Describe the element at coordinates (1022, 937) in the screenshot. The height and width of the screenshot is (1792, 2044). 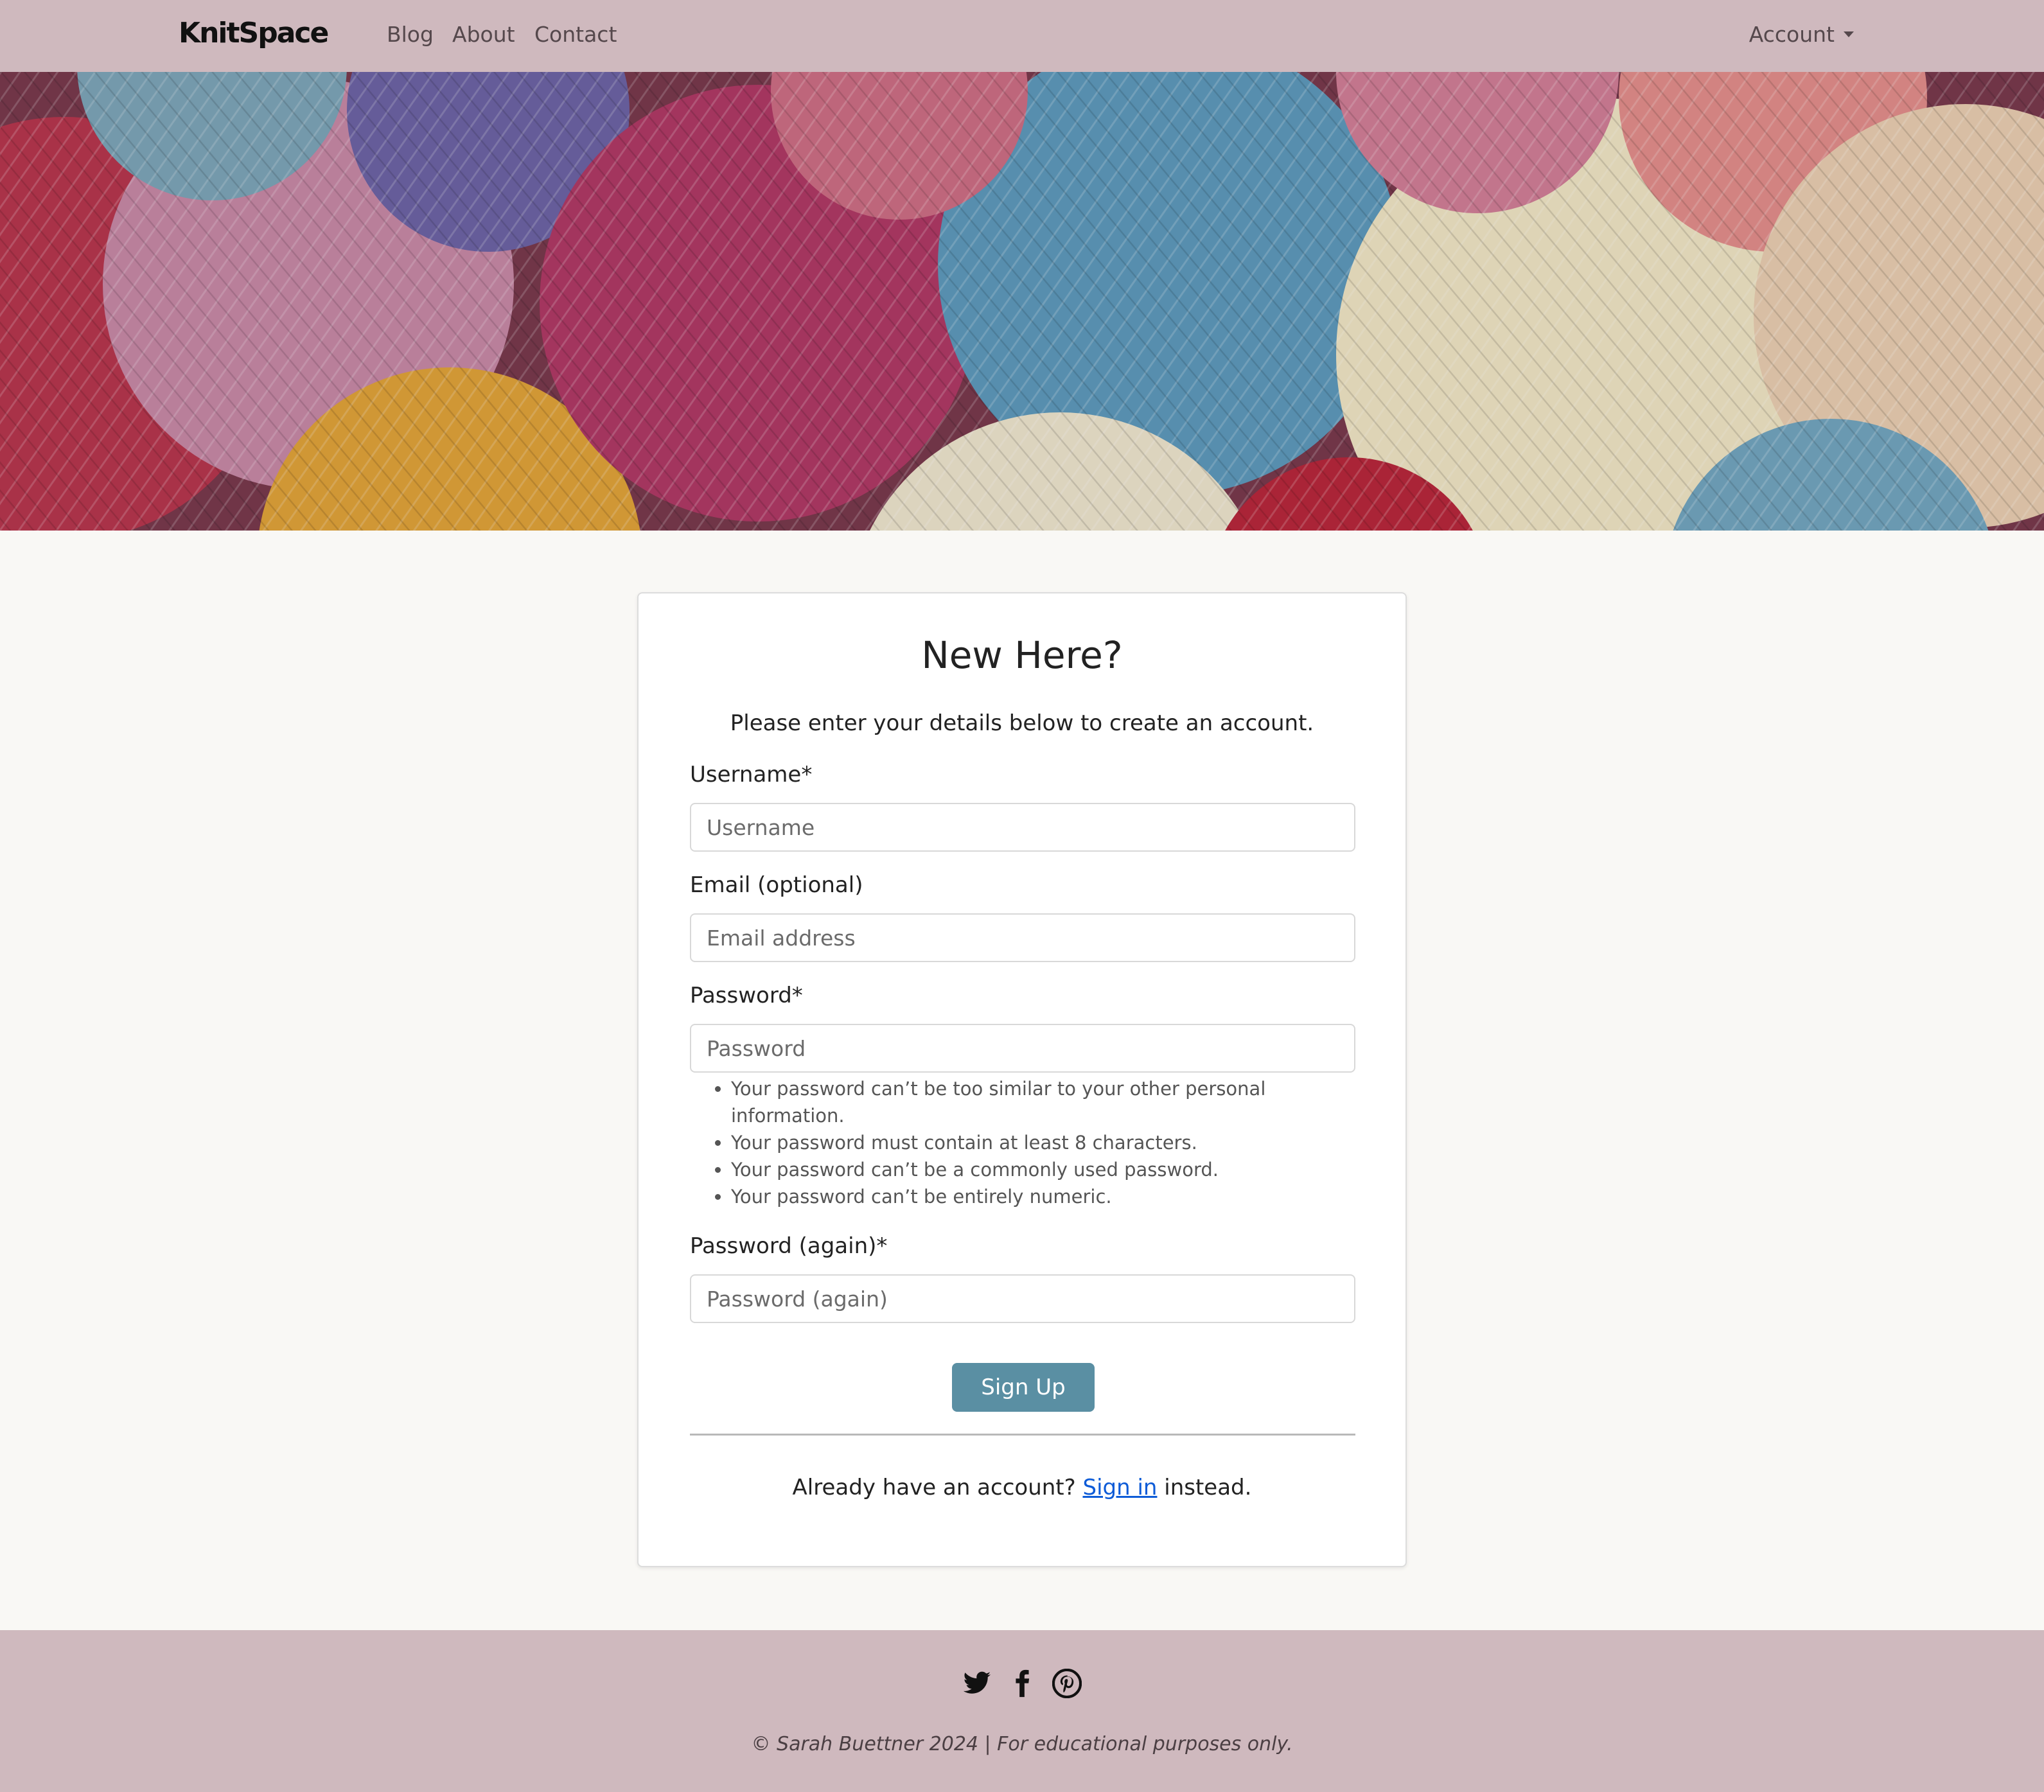
I see `email-input` at that location.